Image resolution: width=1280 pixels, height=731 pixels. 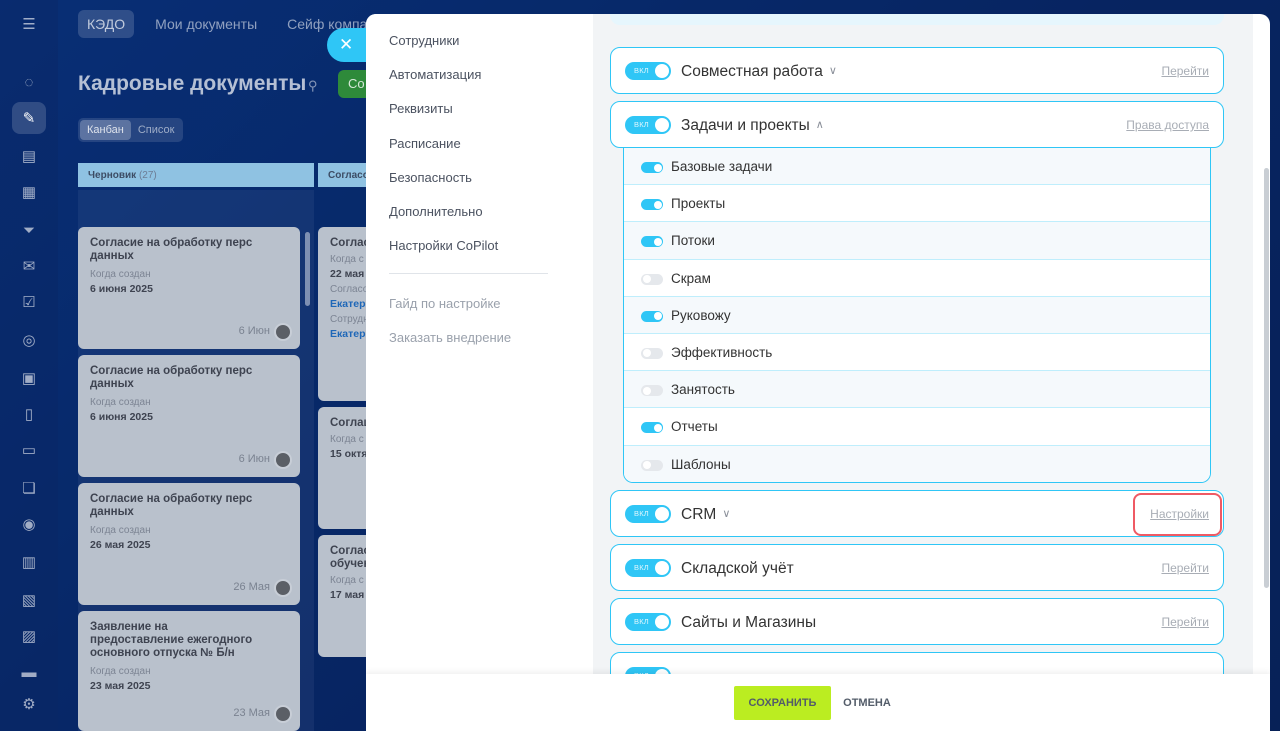 What do you see at coordinates (313, 86) in the screenshot?
I see `pin-icon: ⚲` at bounding box center [313, 86].